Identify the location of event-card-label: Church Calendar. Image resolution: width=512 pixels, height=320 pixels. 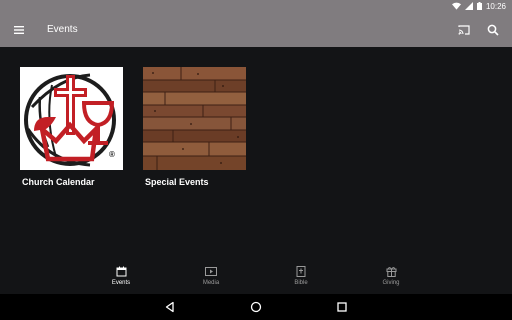
(58, 182).